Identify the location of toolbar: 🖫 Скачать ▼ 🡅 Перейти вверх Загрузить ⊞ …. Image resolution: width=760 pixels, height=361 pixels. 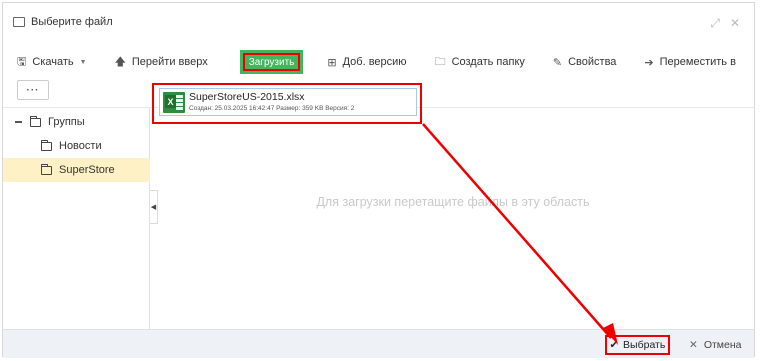
(378, 62).